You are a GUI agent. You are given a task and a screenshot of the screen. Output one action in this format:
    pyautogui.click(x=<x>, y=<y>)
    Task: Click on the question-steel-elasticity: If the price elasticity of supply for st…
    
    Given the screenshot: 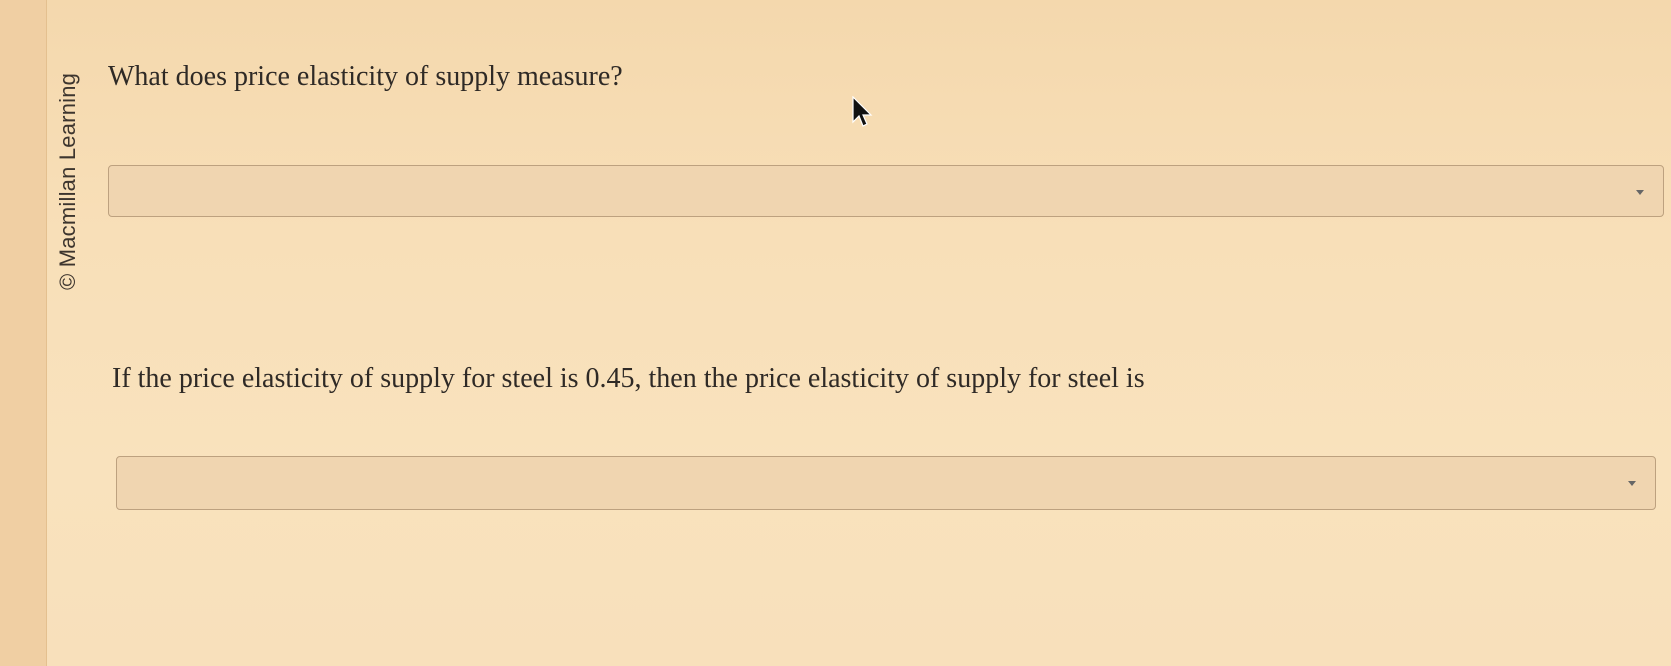 What is the action you would take?
    pyautogui.click(x=628, y=378)
    